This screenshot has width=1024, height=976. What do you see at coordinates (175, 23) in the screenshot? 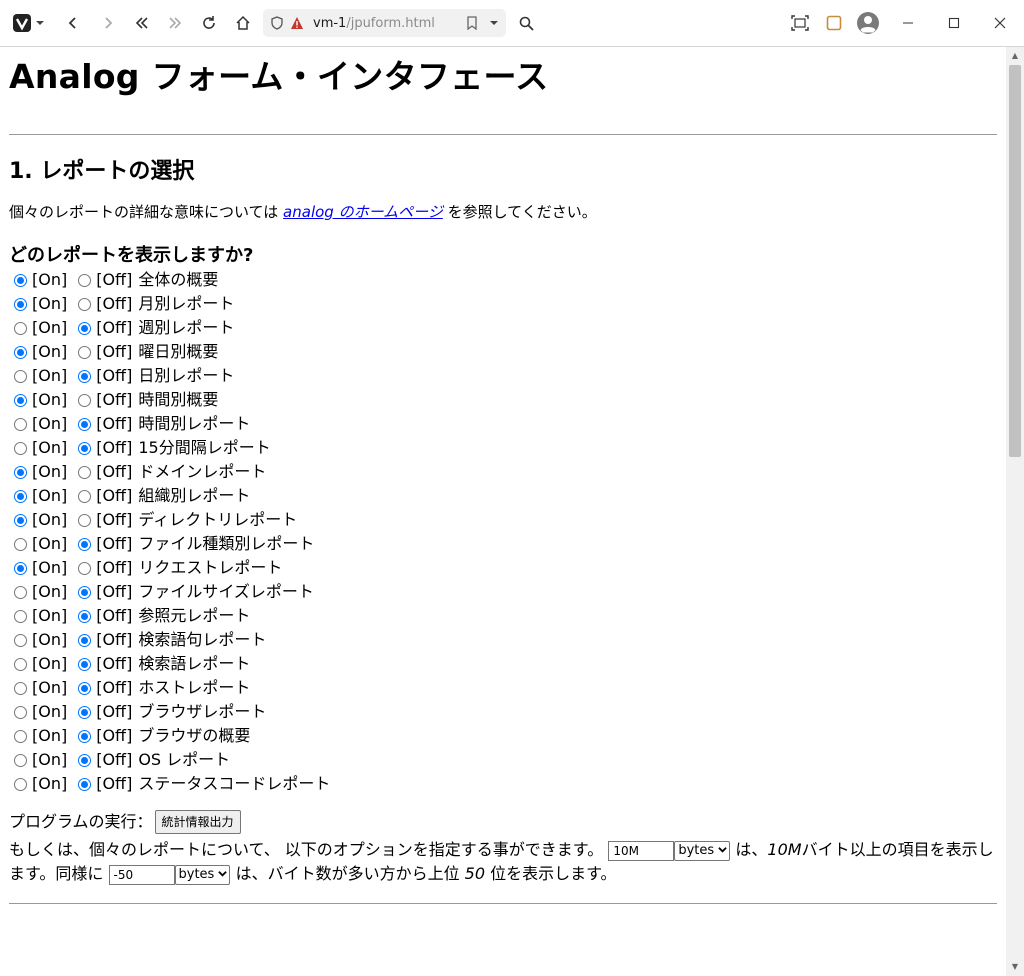
I see `fast-forward-button` at bounding box center [175, 23].